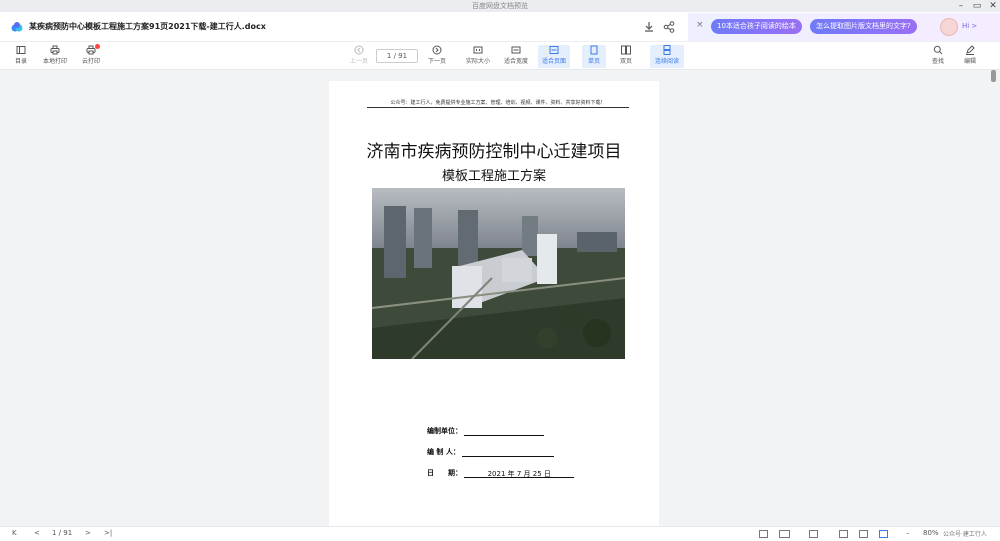 Image resolution: width=1000 pixels, height=541 pixels. I want to click on date-label: 日 期：, so click(444, 473).